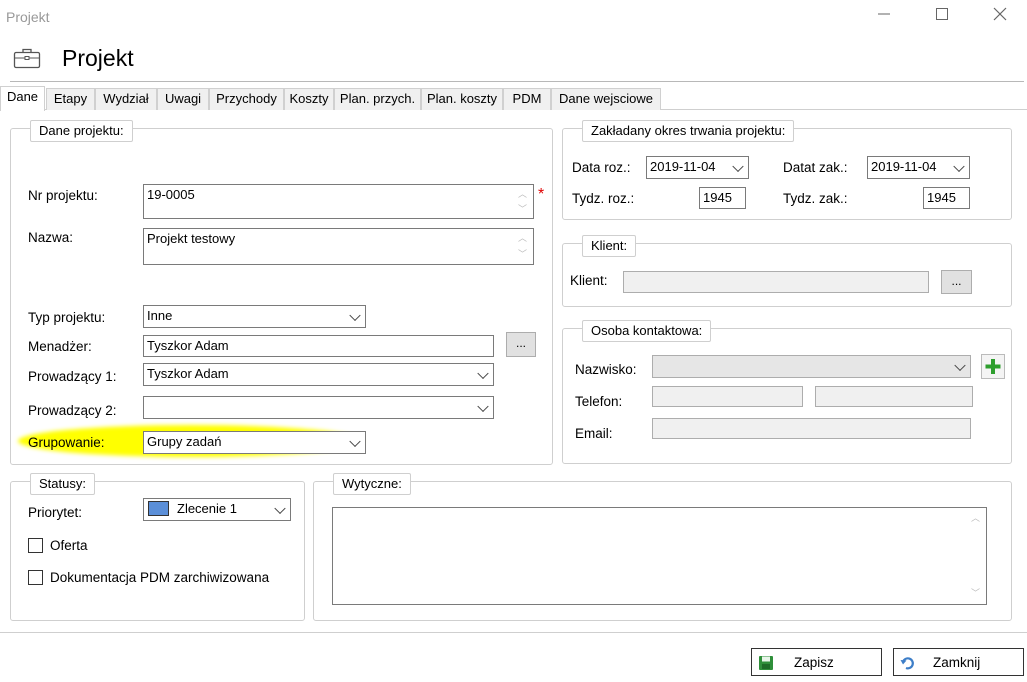 The height and width of the screenshot is (682, 1027). I want to click on tab-wydzial: Wydział, so click(126, 99).